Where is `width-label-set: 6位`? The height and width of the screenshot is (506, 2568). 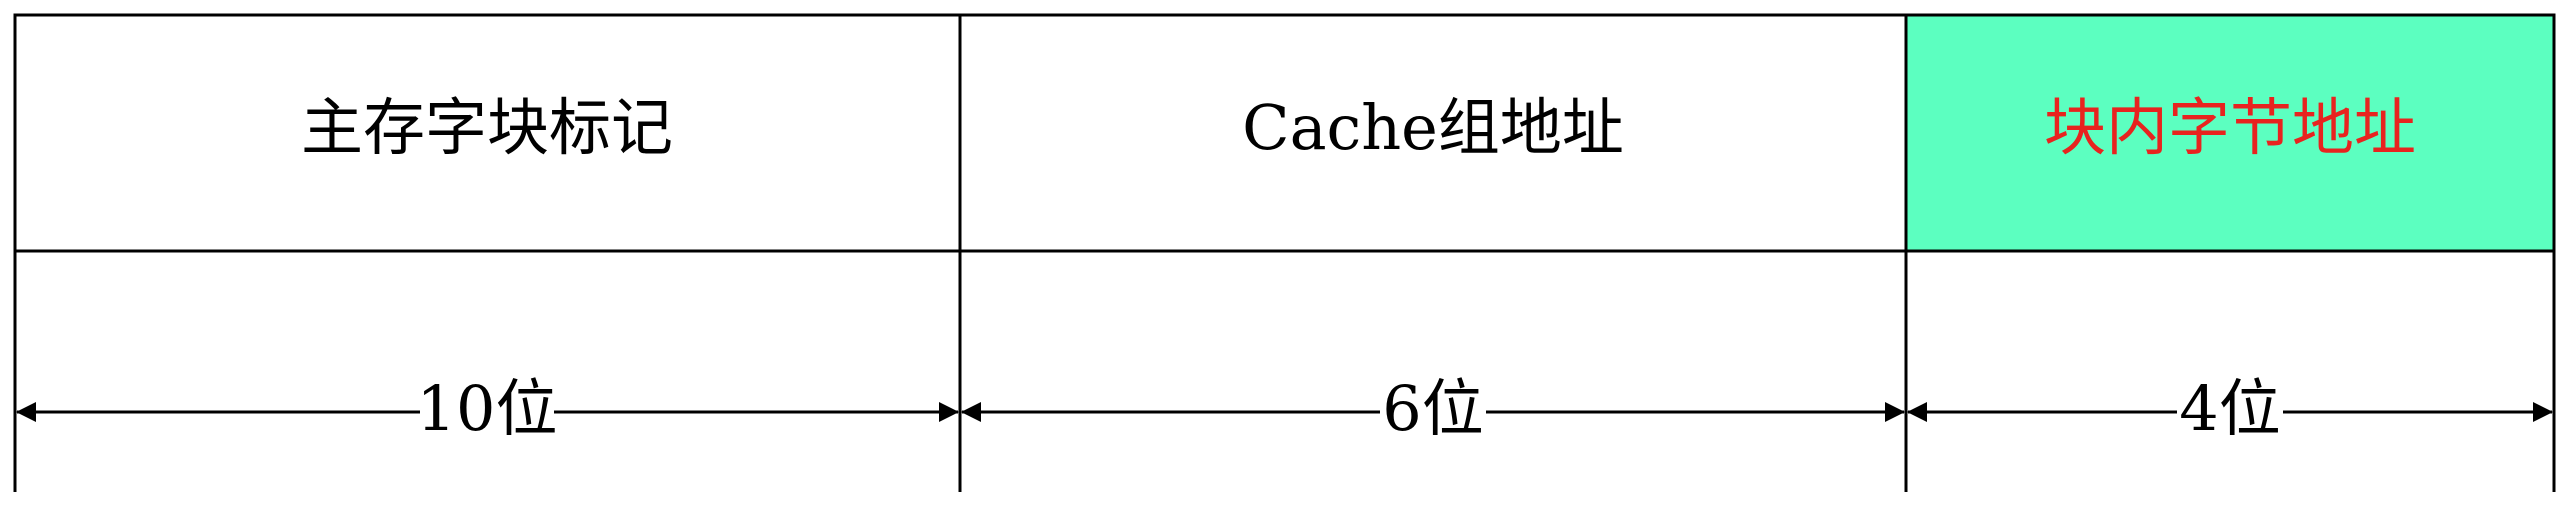
width-label-set: 6位 is located at coordinates (1432, 408).